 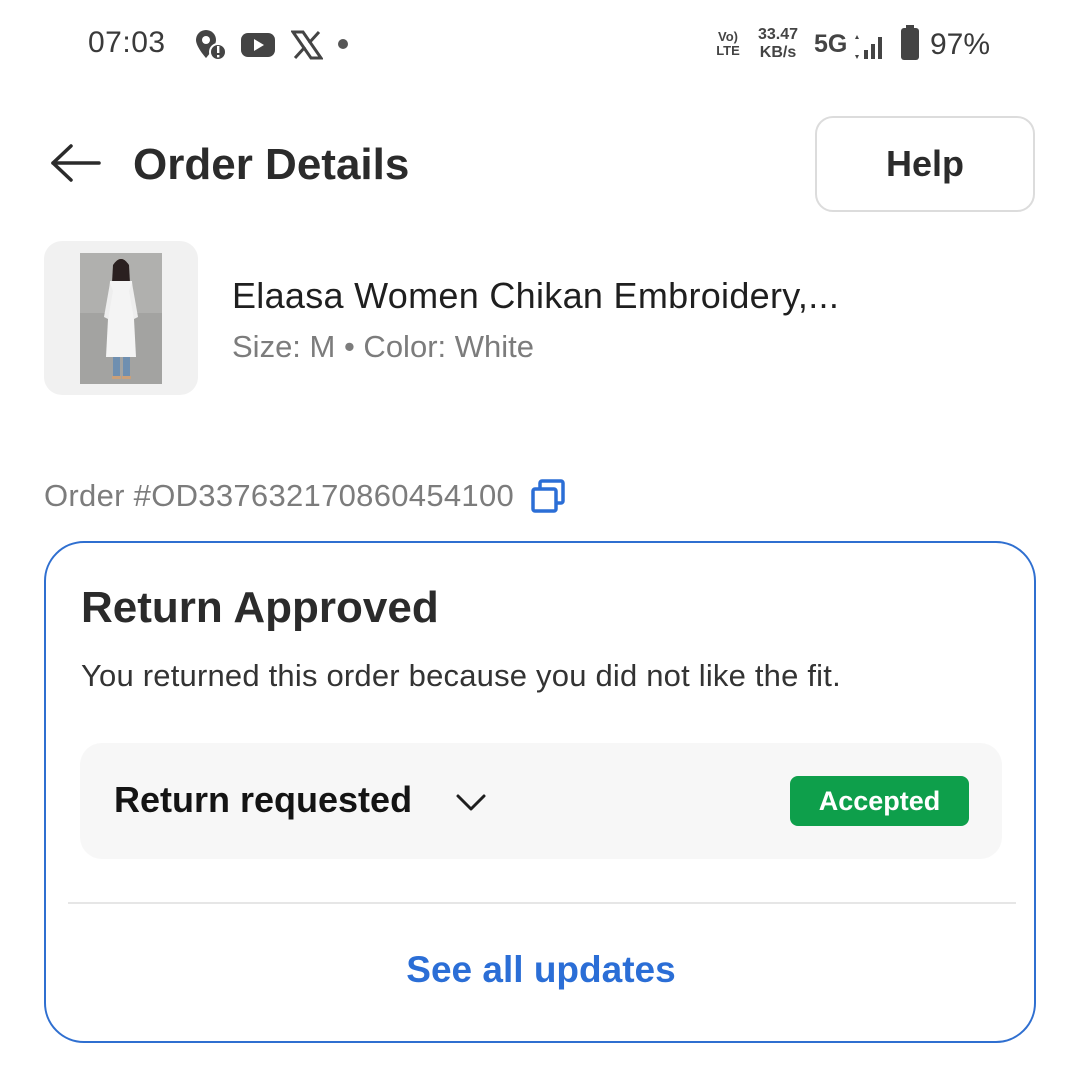 What do you see at coordinates (279, 495) in the screenshot?
I see `order-id: Order #OD337632170860454100` at bounding box center [279, 495].